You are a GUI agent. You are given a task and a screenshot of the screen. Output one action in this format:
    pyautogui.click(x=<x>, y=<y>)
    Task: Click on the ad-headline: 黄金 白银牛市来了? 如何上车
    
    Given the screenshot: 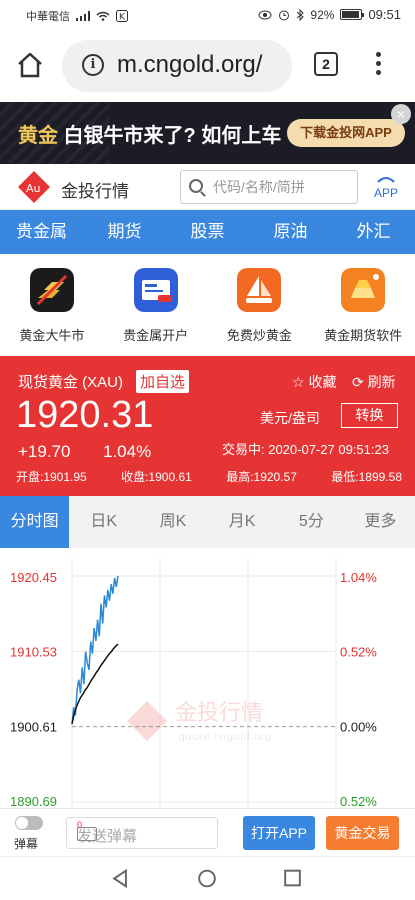 What is the action you would take?
    pyautogui.click(x=149, y=133)
    